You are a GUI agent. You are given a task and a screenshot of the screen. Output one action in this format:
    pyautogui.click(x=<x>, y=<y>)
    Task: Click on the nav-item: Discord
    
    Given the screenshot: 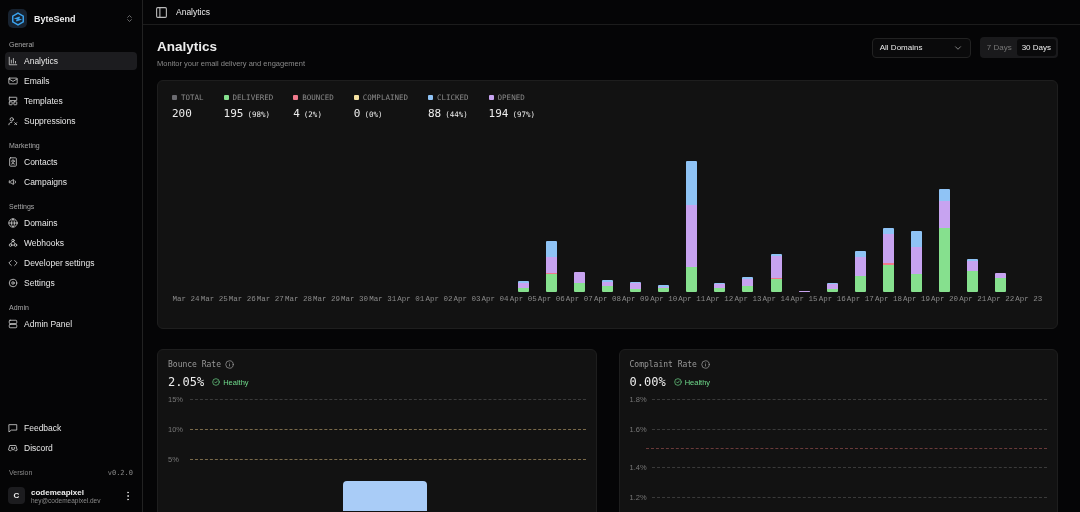 What is the action you would take?
    pyautogui.click(x=71, y=448)
    